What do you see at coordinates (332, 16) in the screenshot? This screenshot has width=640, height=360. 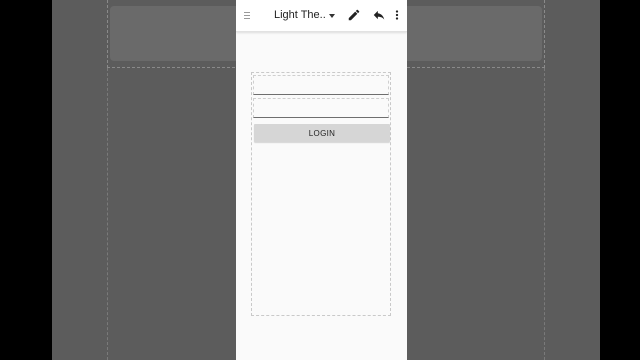 I see `chevron-down-icon` at bounding box center [332, 16].